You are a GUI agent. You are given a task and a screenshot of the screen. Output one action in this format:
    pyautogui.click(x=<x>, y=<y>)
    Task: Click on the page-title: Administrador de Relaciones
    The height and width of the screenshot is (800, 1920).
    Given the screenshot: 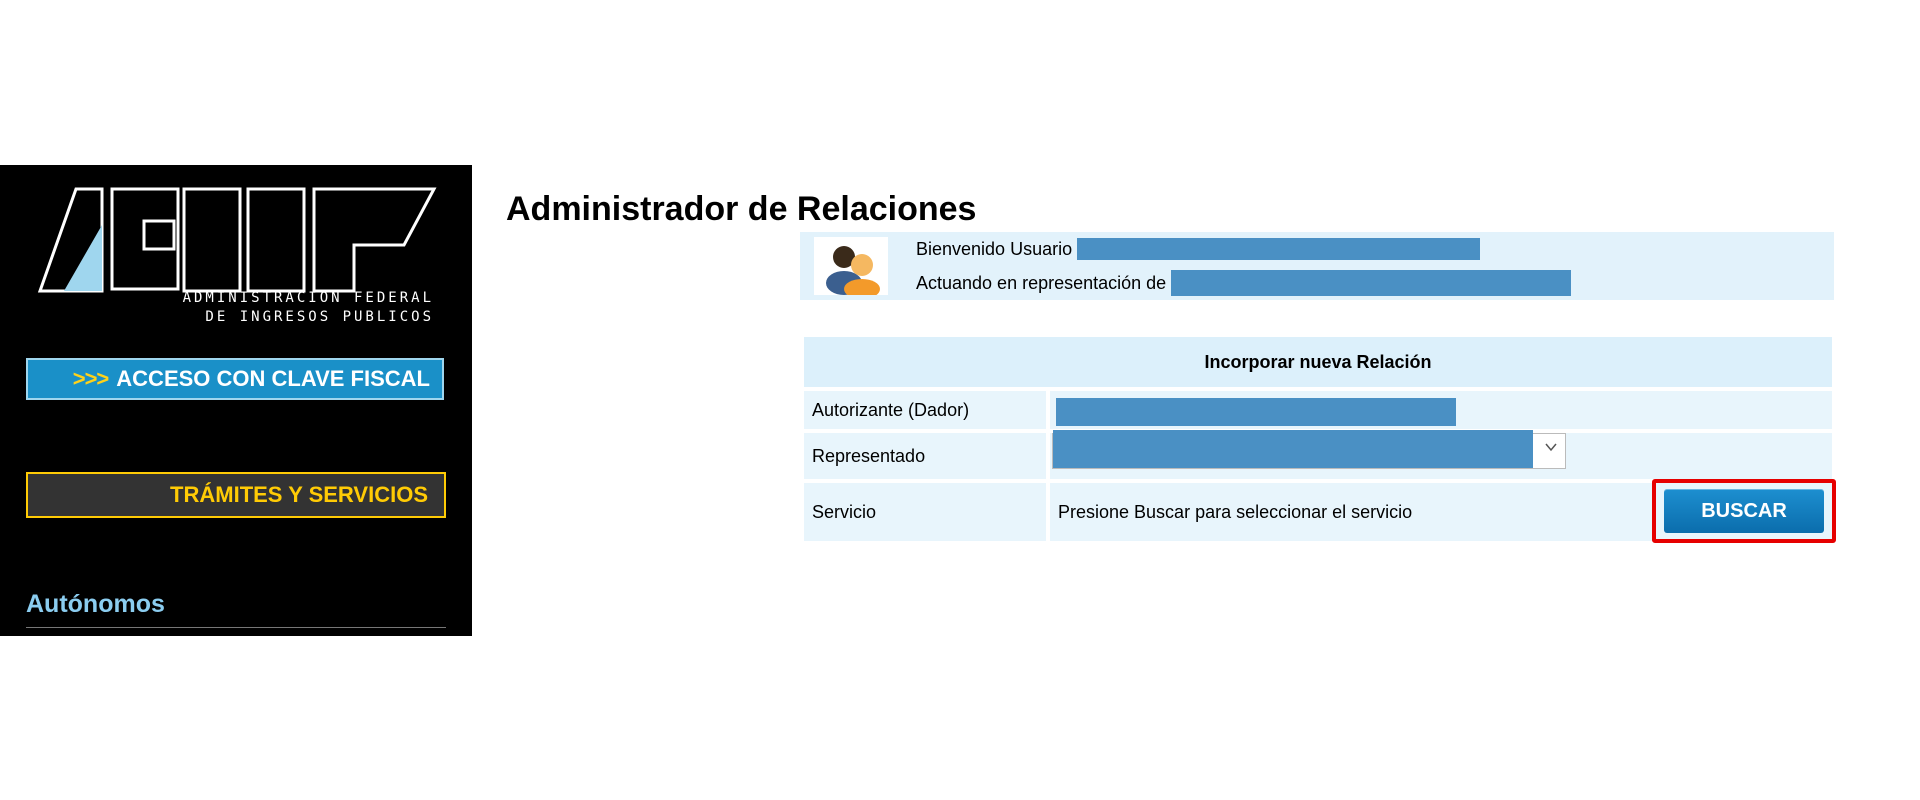 What is the action you would take?
    pyautogui.click(x=741, y=209)
    